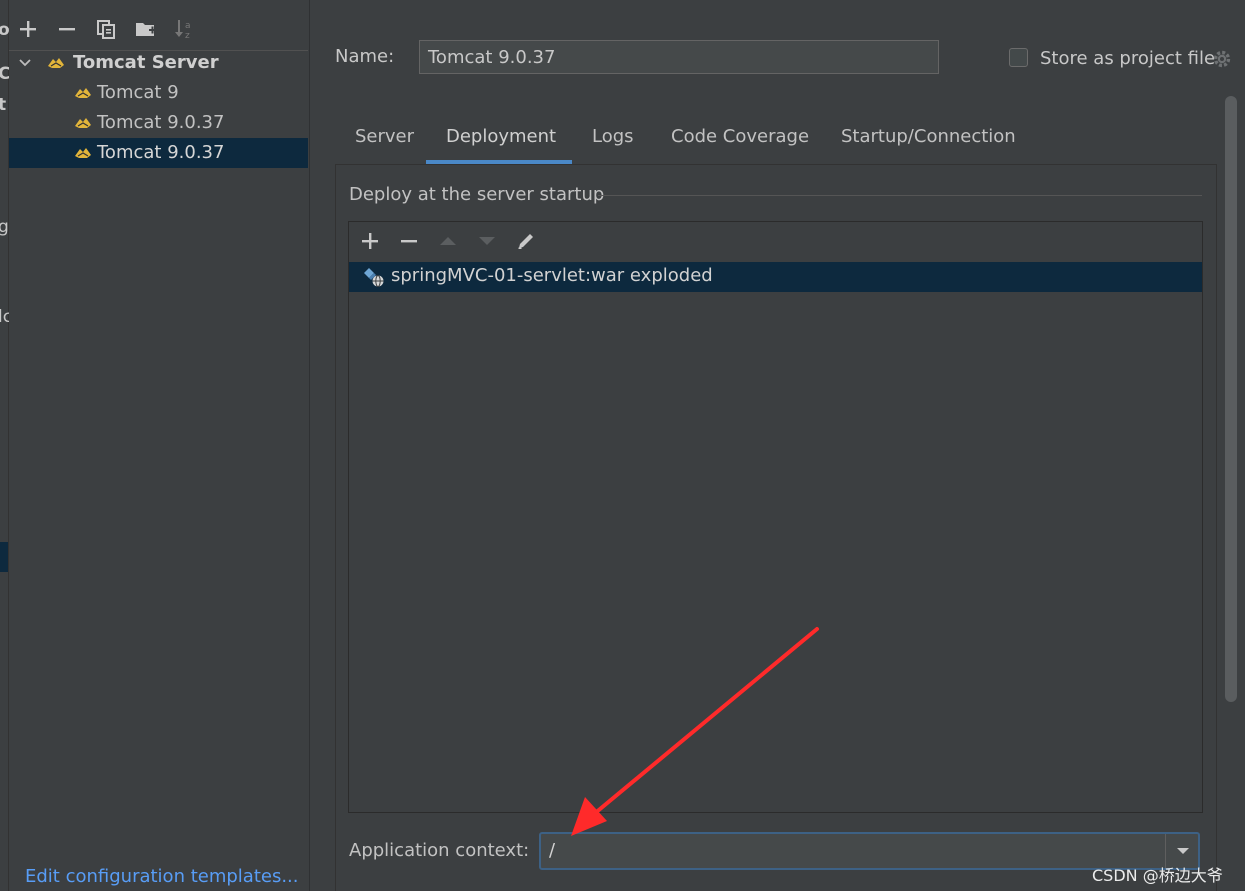 This screenshot has width=1245, height=891. What do you see at coordinates (365, 56) in the screenshot?
I see `name-label: Name:` at bounding box center [365, 56].